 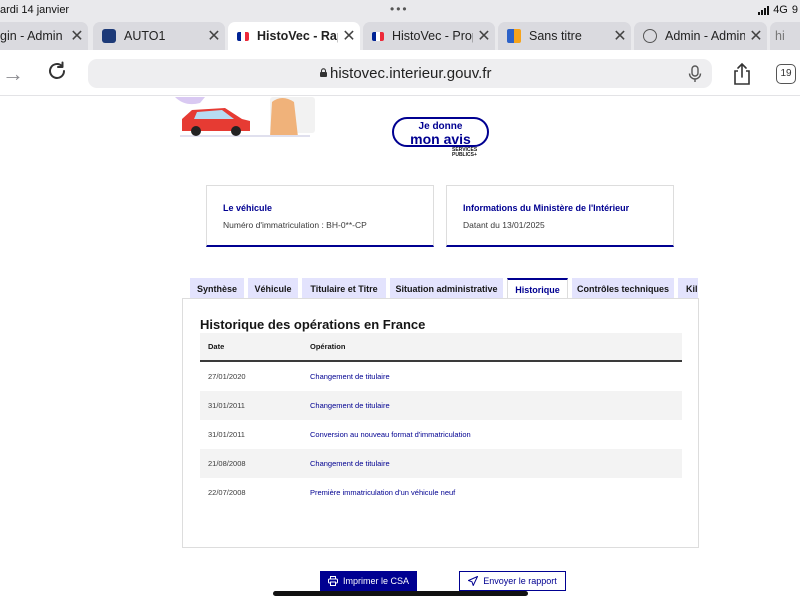 I want to click on battery-level: 9, so click(x=794, y=10).